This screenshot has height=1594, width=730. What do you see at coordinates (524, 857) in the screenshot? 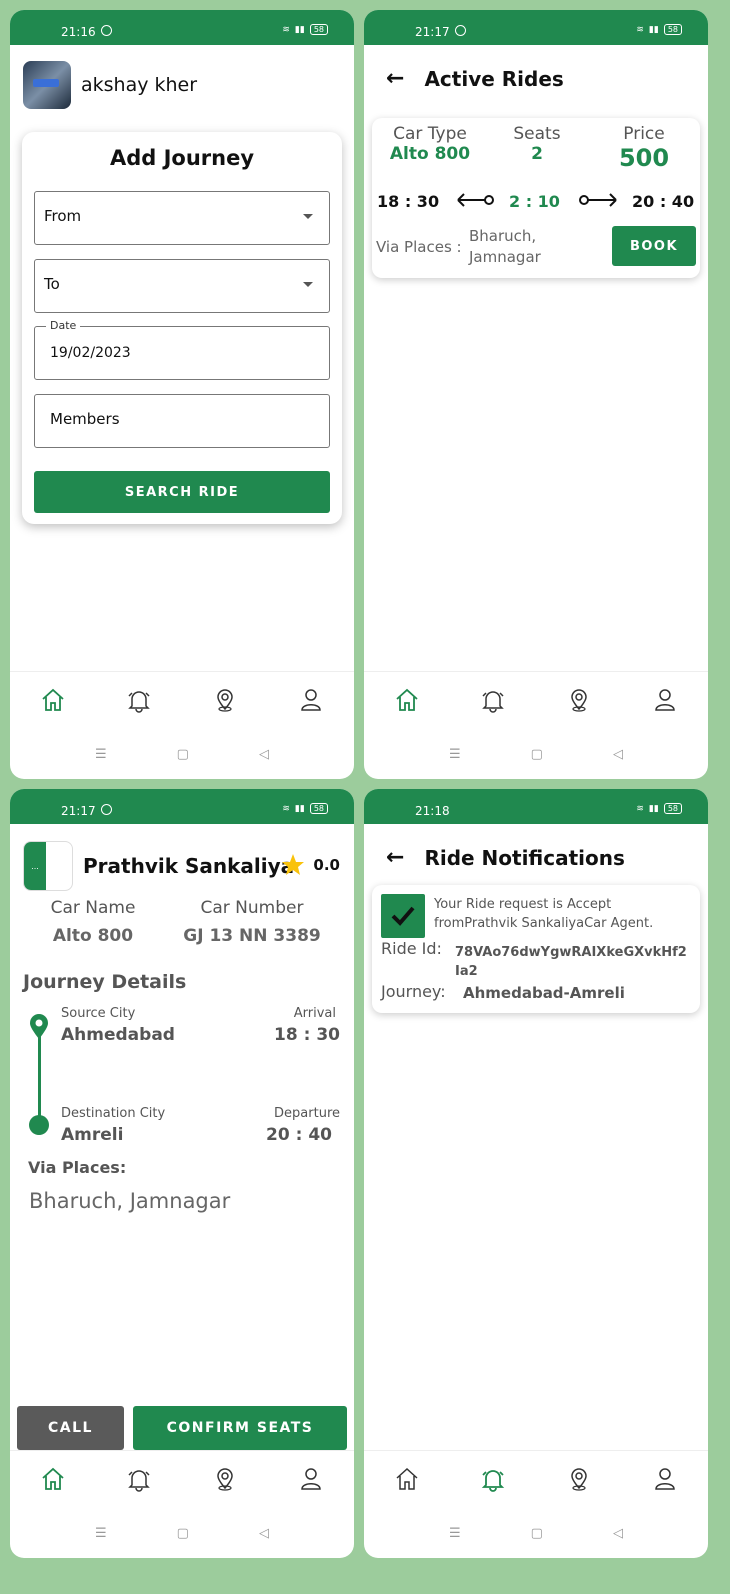
I see `page-title: Ride Notifications` at bounding box center [524, 857].